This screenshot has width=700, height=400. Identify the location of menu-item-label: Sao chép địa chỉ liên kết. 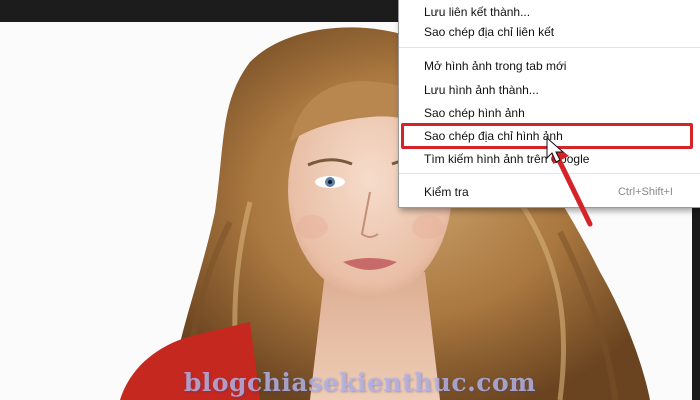
(489, 32).